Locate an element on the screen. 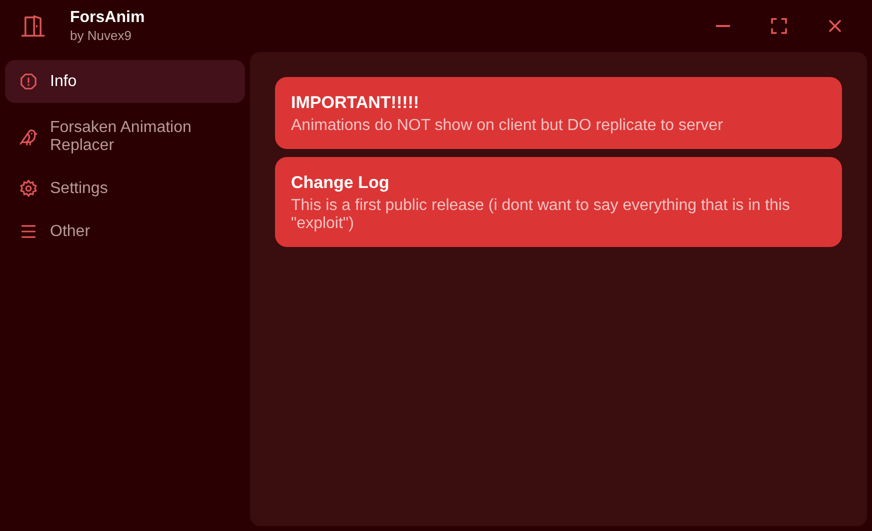 Image resolution: width=872 pixels, height=531 pixels. card-text: This is a first public release (i dont want to say everything that is in this "exploit") is located at coordinates (541, 215).